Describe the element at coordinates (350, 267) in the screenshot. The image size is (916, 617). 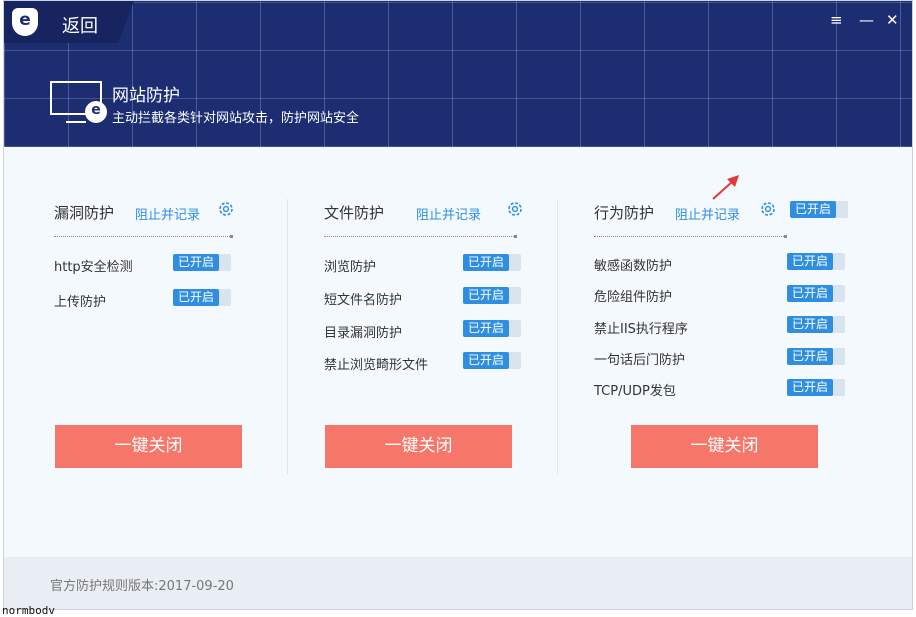
I see `item-label: 浏览防护` at that location.